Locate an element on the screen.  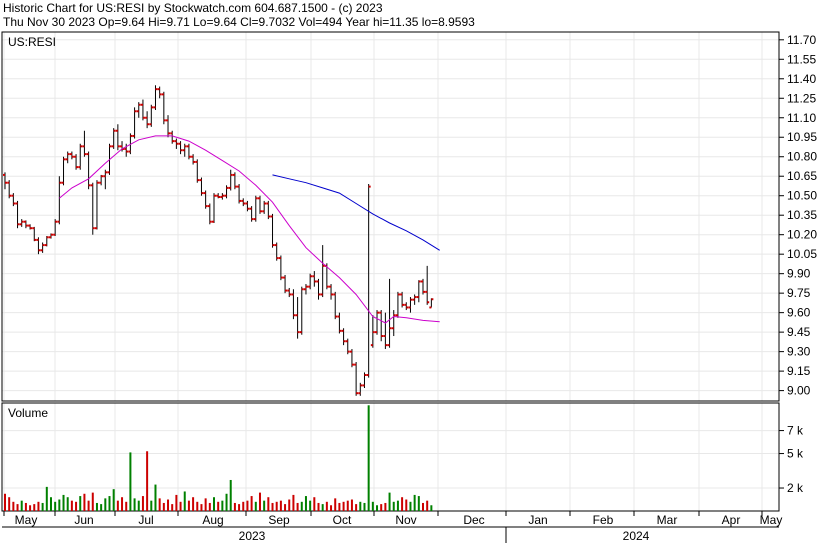
price-tick-label: 9.15 is located at coordinates (799, 371).